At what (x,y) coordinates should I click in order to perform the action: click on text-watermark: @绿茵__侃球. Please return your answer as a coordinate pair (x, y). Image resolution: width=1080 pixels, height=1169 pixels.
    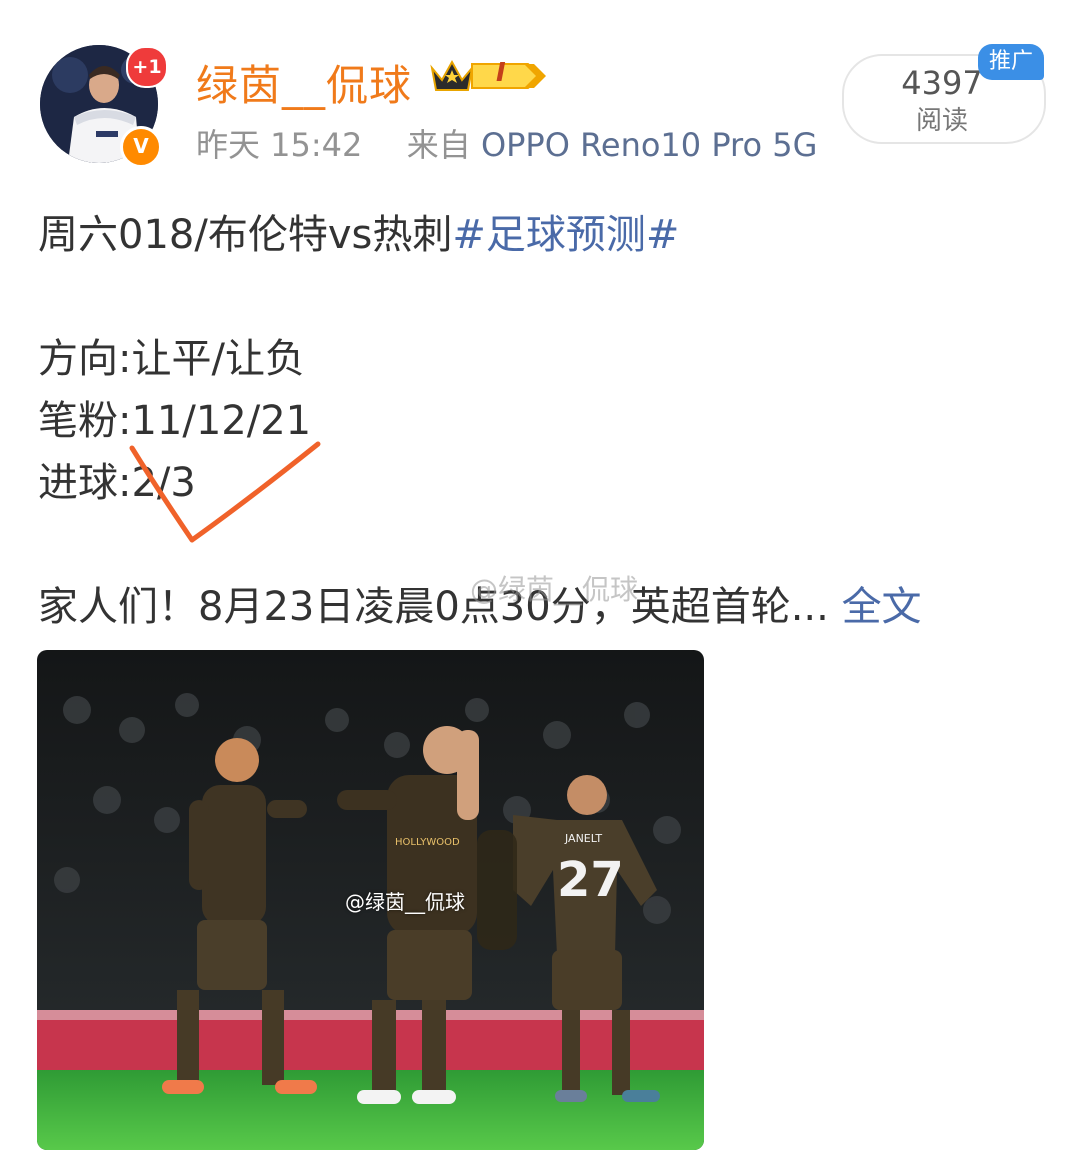
    Looking at the image, I should click on (554, 589).